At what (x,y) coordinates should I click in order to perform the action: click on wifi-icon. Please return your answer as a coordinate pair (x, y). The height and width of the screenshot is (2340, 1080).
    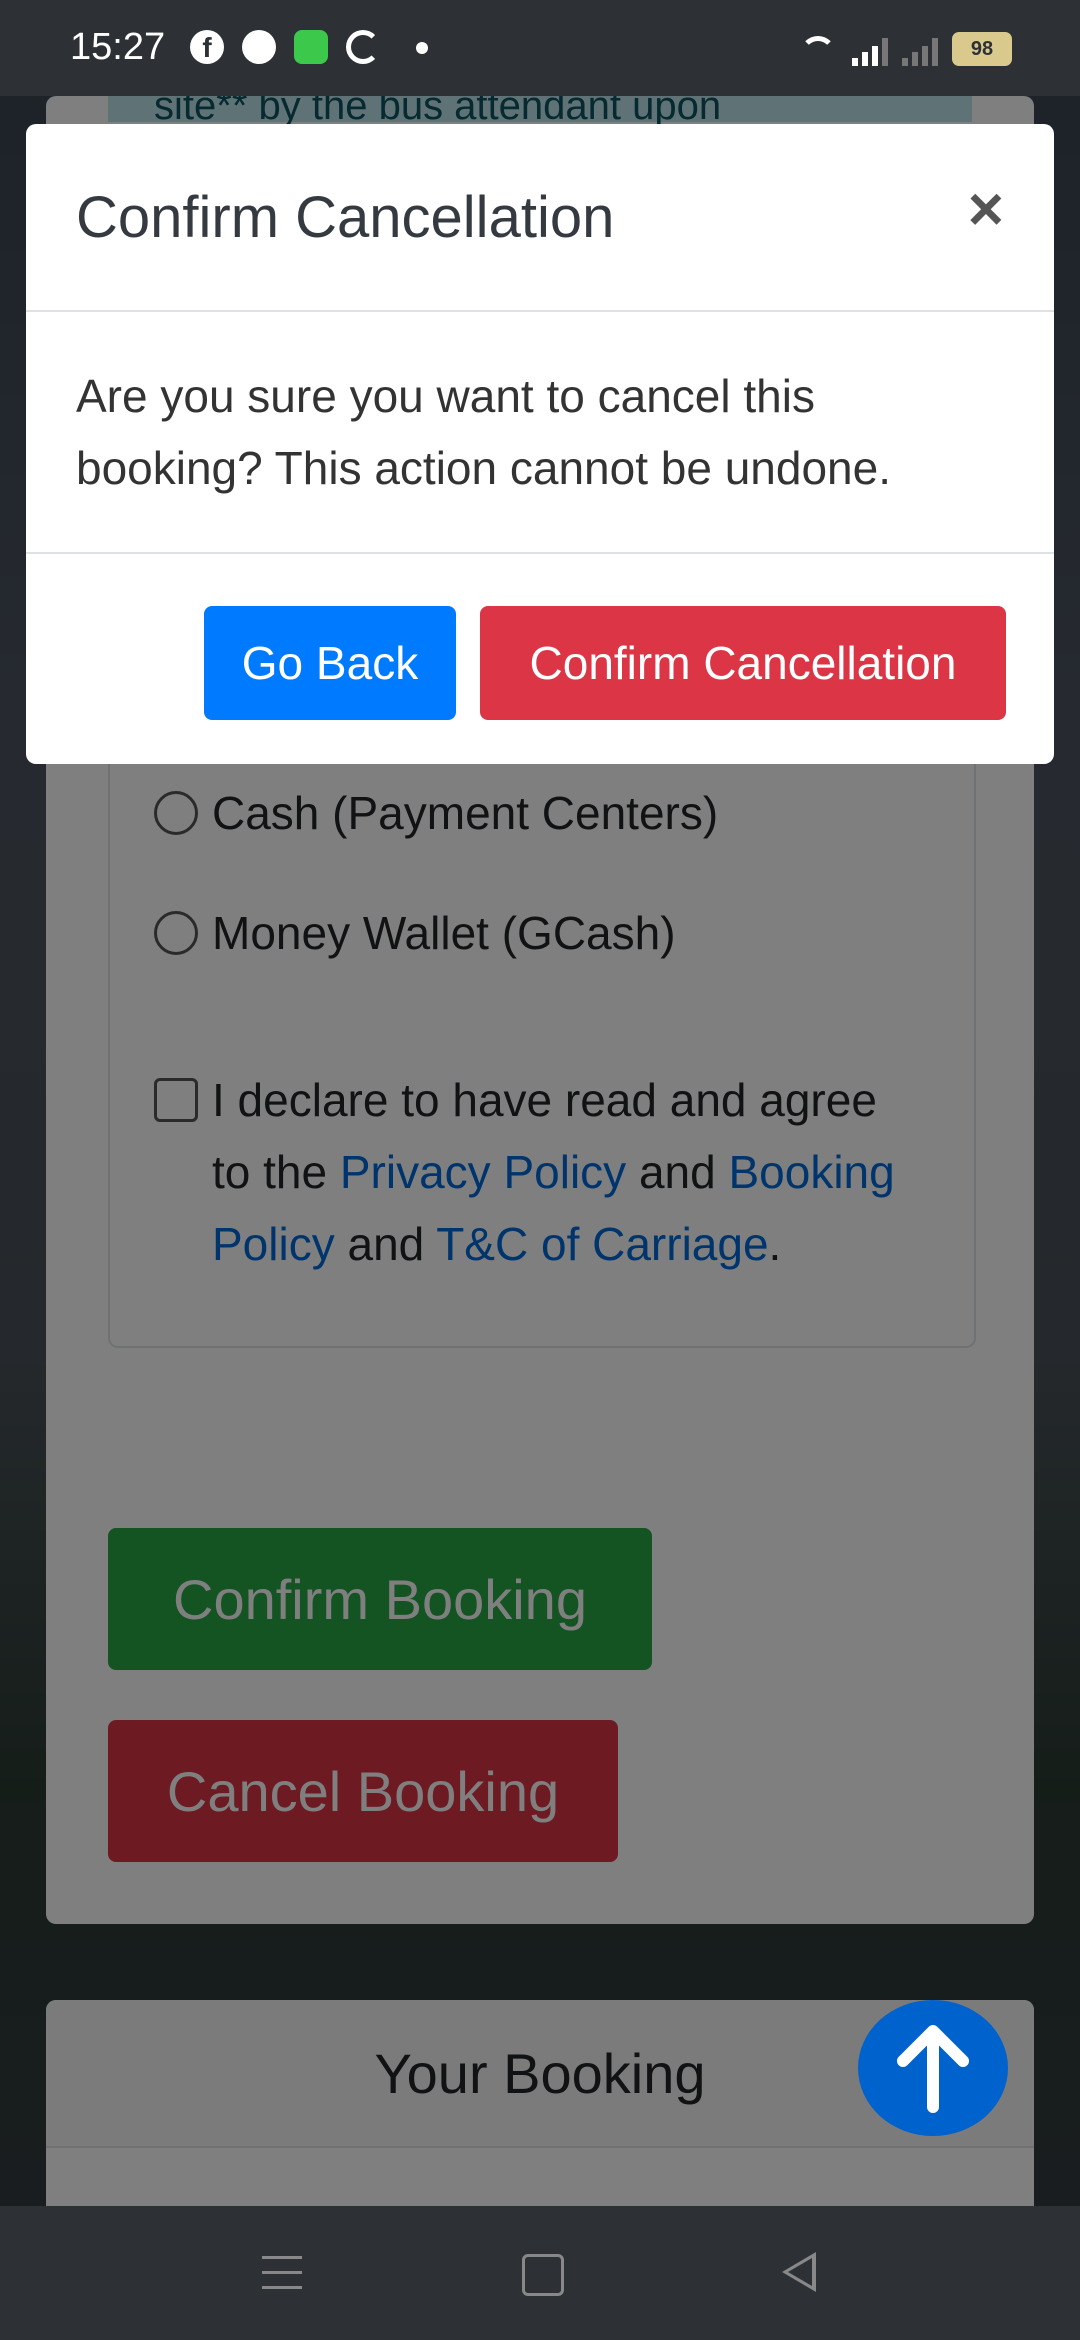
    Looking at the image, I should click on (818, 51).